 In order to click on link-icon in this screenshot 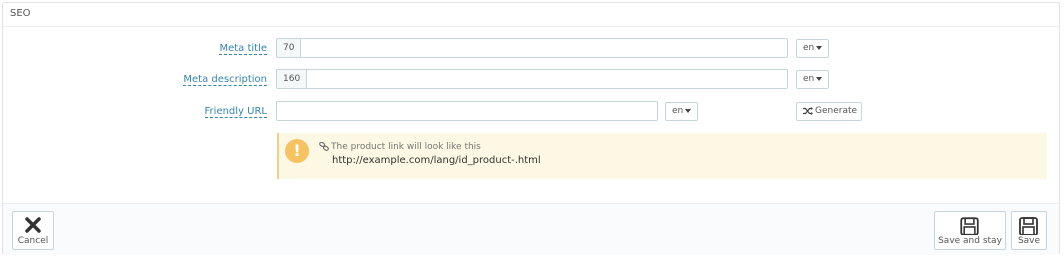, I will do `click(324, 146)`.